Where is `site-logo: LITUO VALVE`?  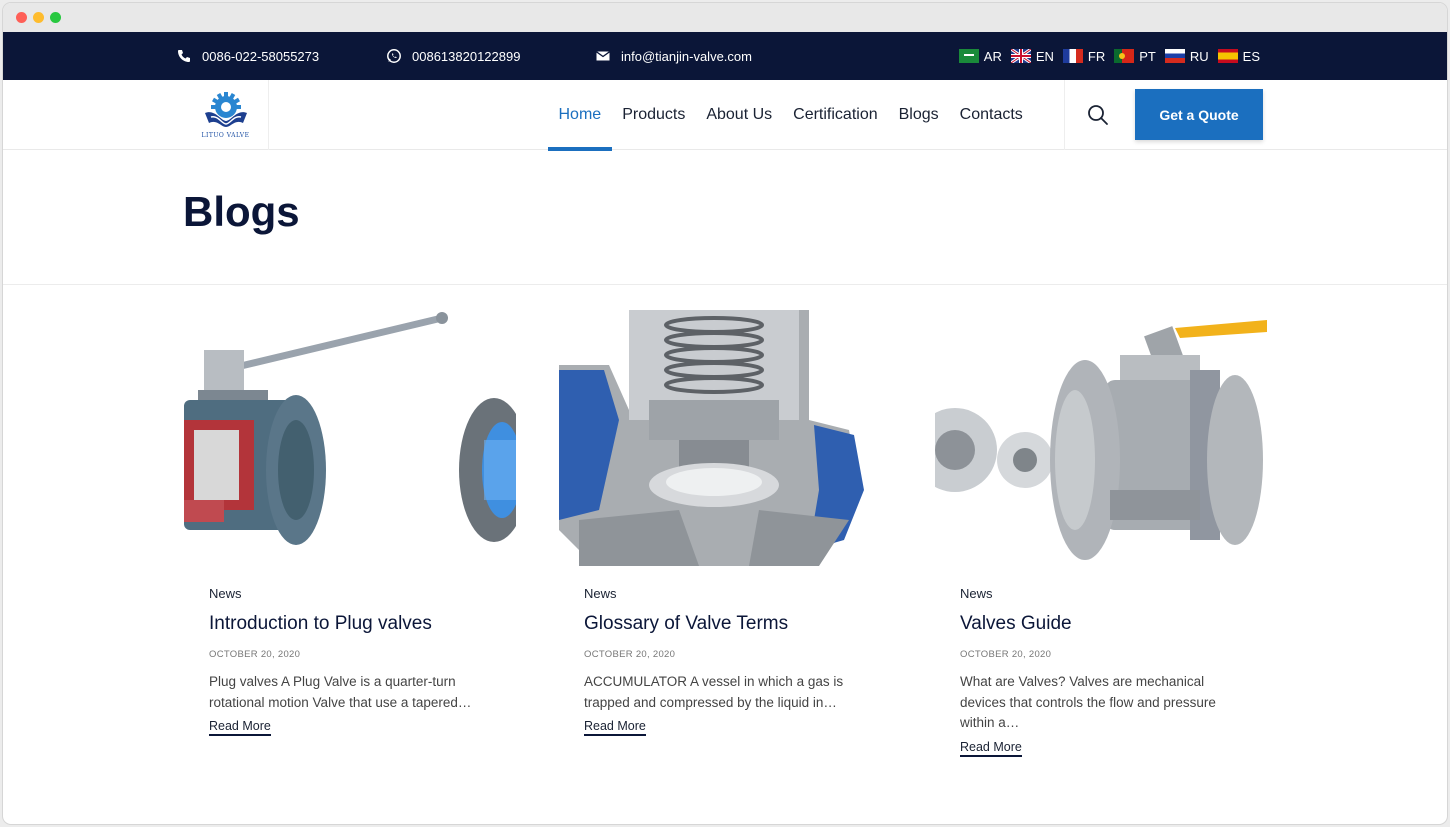
site-logo: LITUO VALVE is located at coordinates (226, 115).